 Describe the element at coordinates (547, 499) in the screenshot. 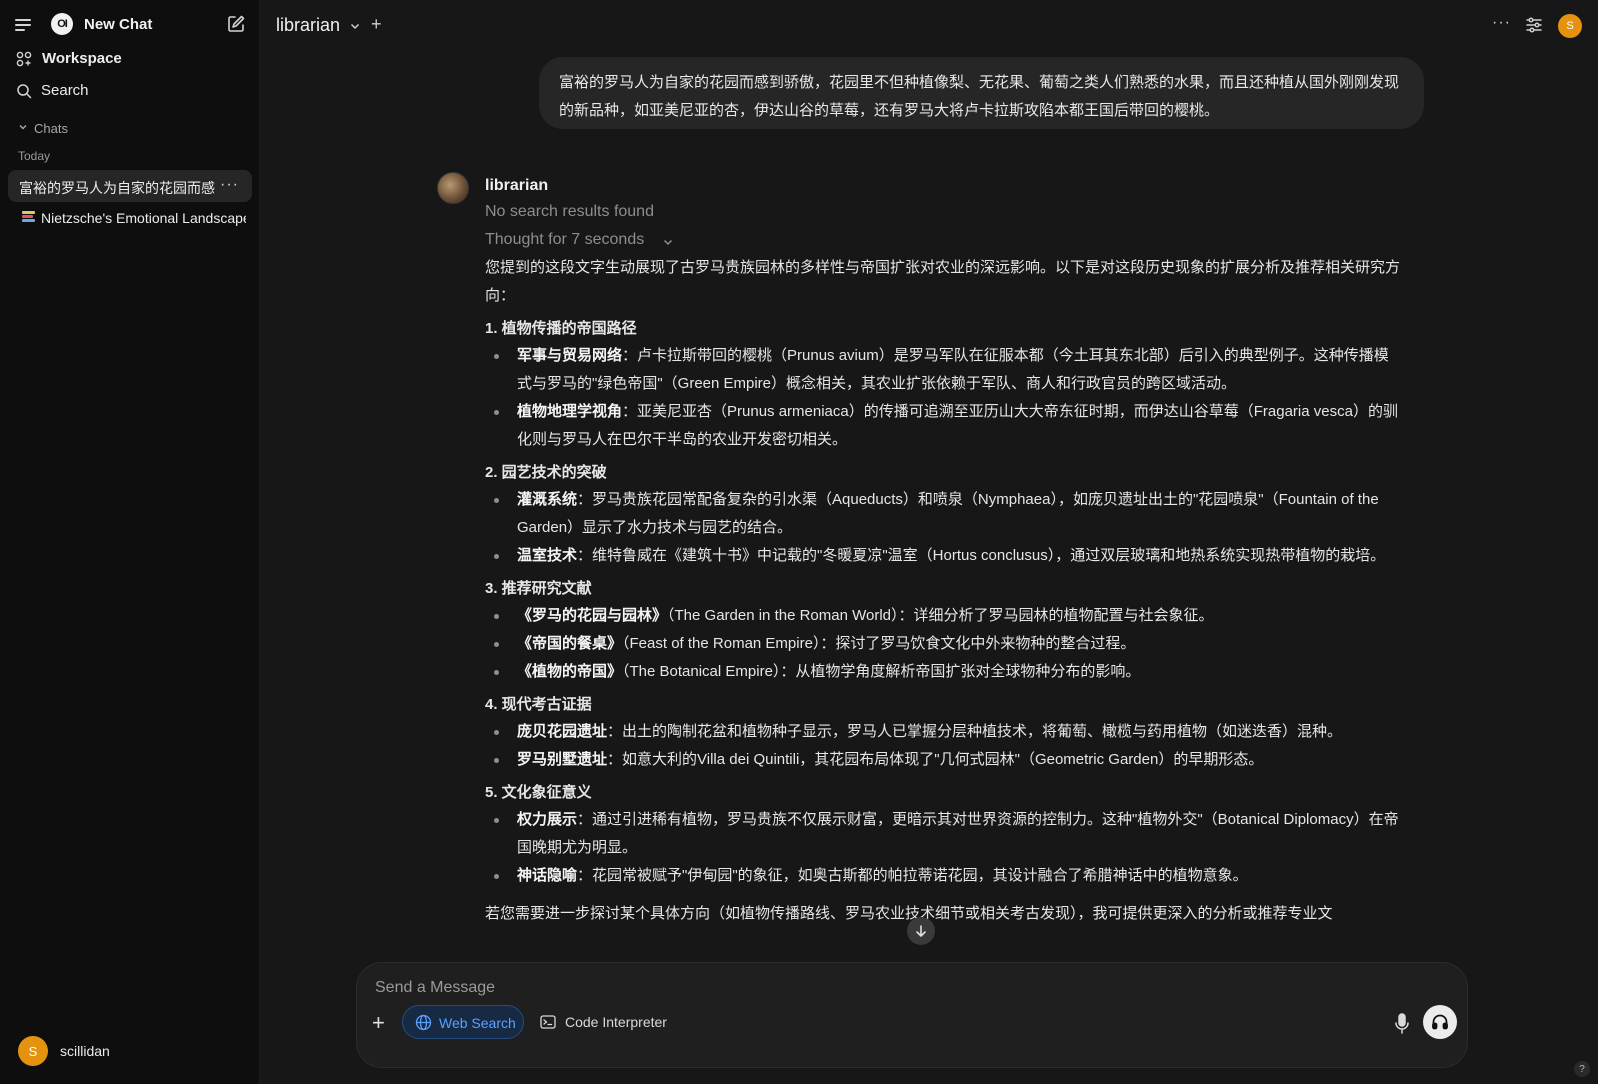

I see `list-item-term: 灌溉系统` at that location.